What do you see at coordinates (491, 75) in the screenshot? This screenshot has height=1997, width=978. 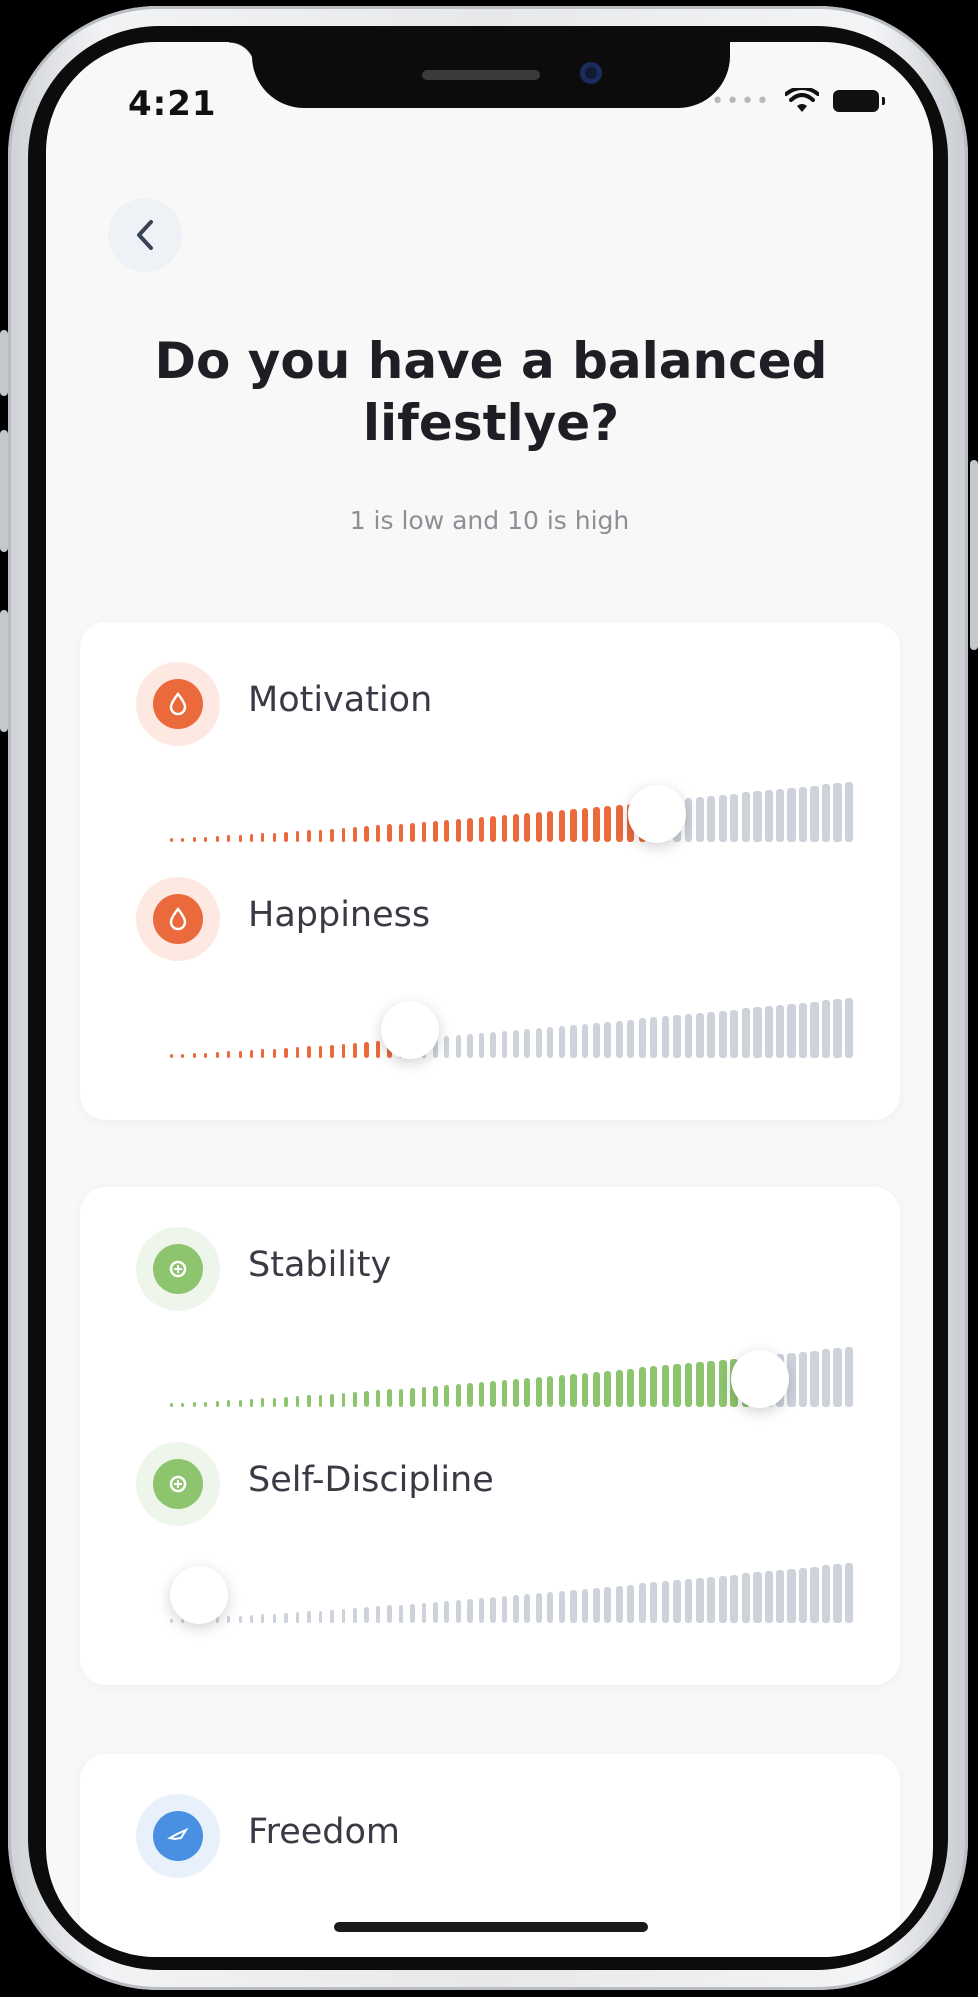 I see `notch` at bounding box center [491, 75].